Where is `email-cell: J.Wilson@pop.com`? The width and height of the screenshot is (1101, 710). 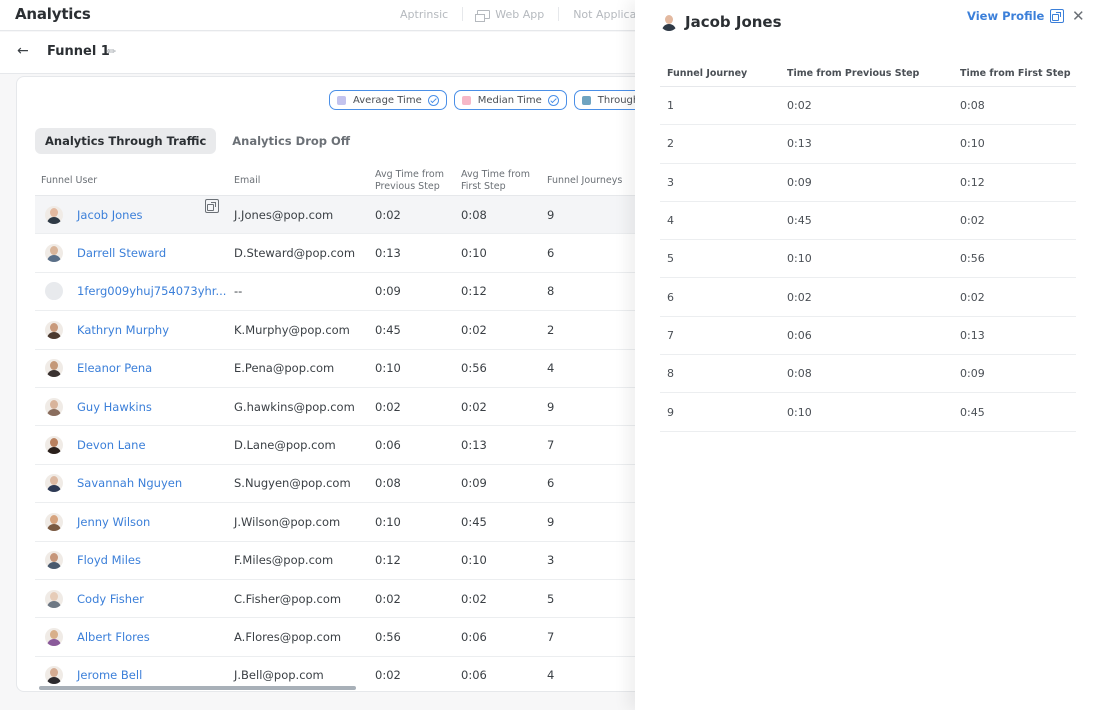 email-cell: J.Wilson@pop.com is located at coordinates (287, 521).